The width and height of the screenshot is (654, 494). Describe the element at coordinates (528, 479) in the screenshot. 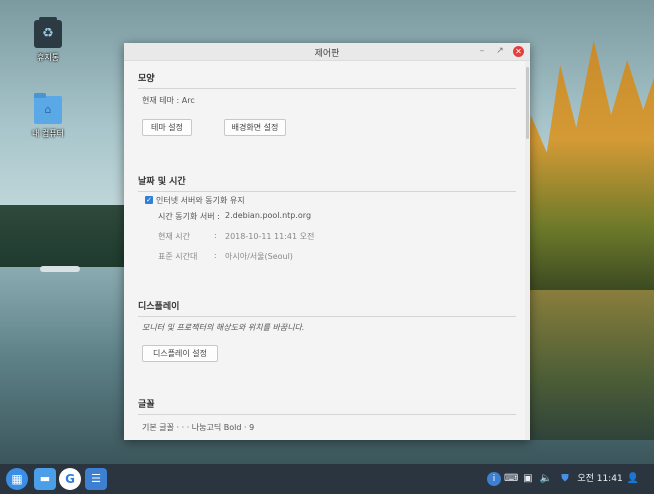

I see `screen-icon: ▣` at that location.